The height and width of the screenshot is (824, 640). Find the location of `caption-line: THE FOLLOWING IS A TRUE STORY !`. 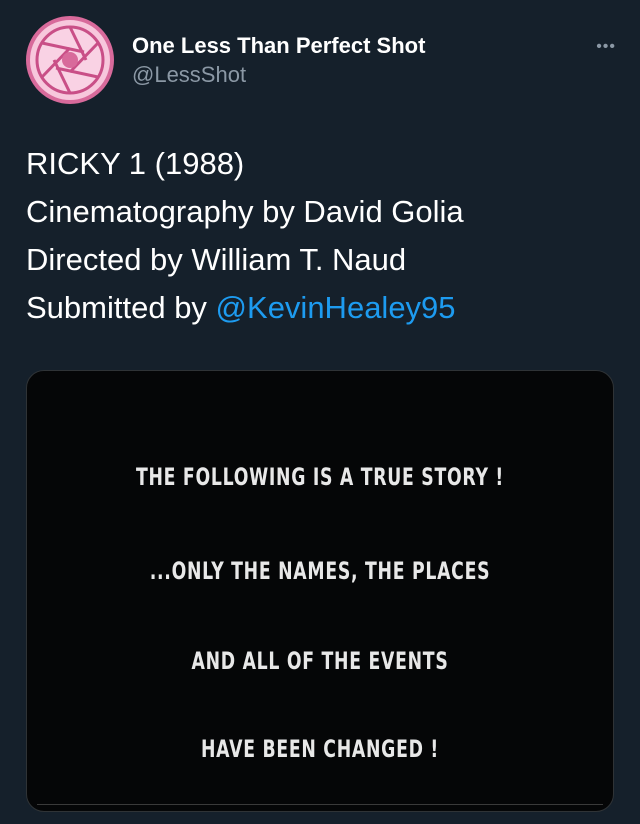

caption-line: THE FOLLOWING IS A TRUE STORY ! is located at coordinates (320, 477).